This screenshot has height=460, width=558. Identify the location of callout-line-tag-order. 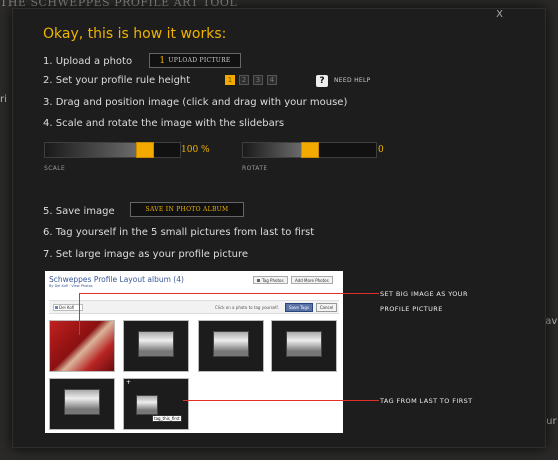
(281, 400).